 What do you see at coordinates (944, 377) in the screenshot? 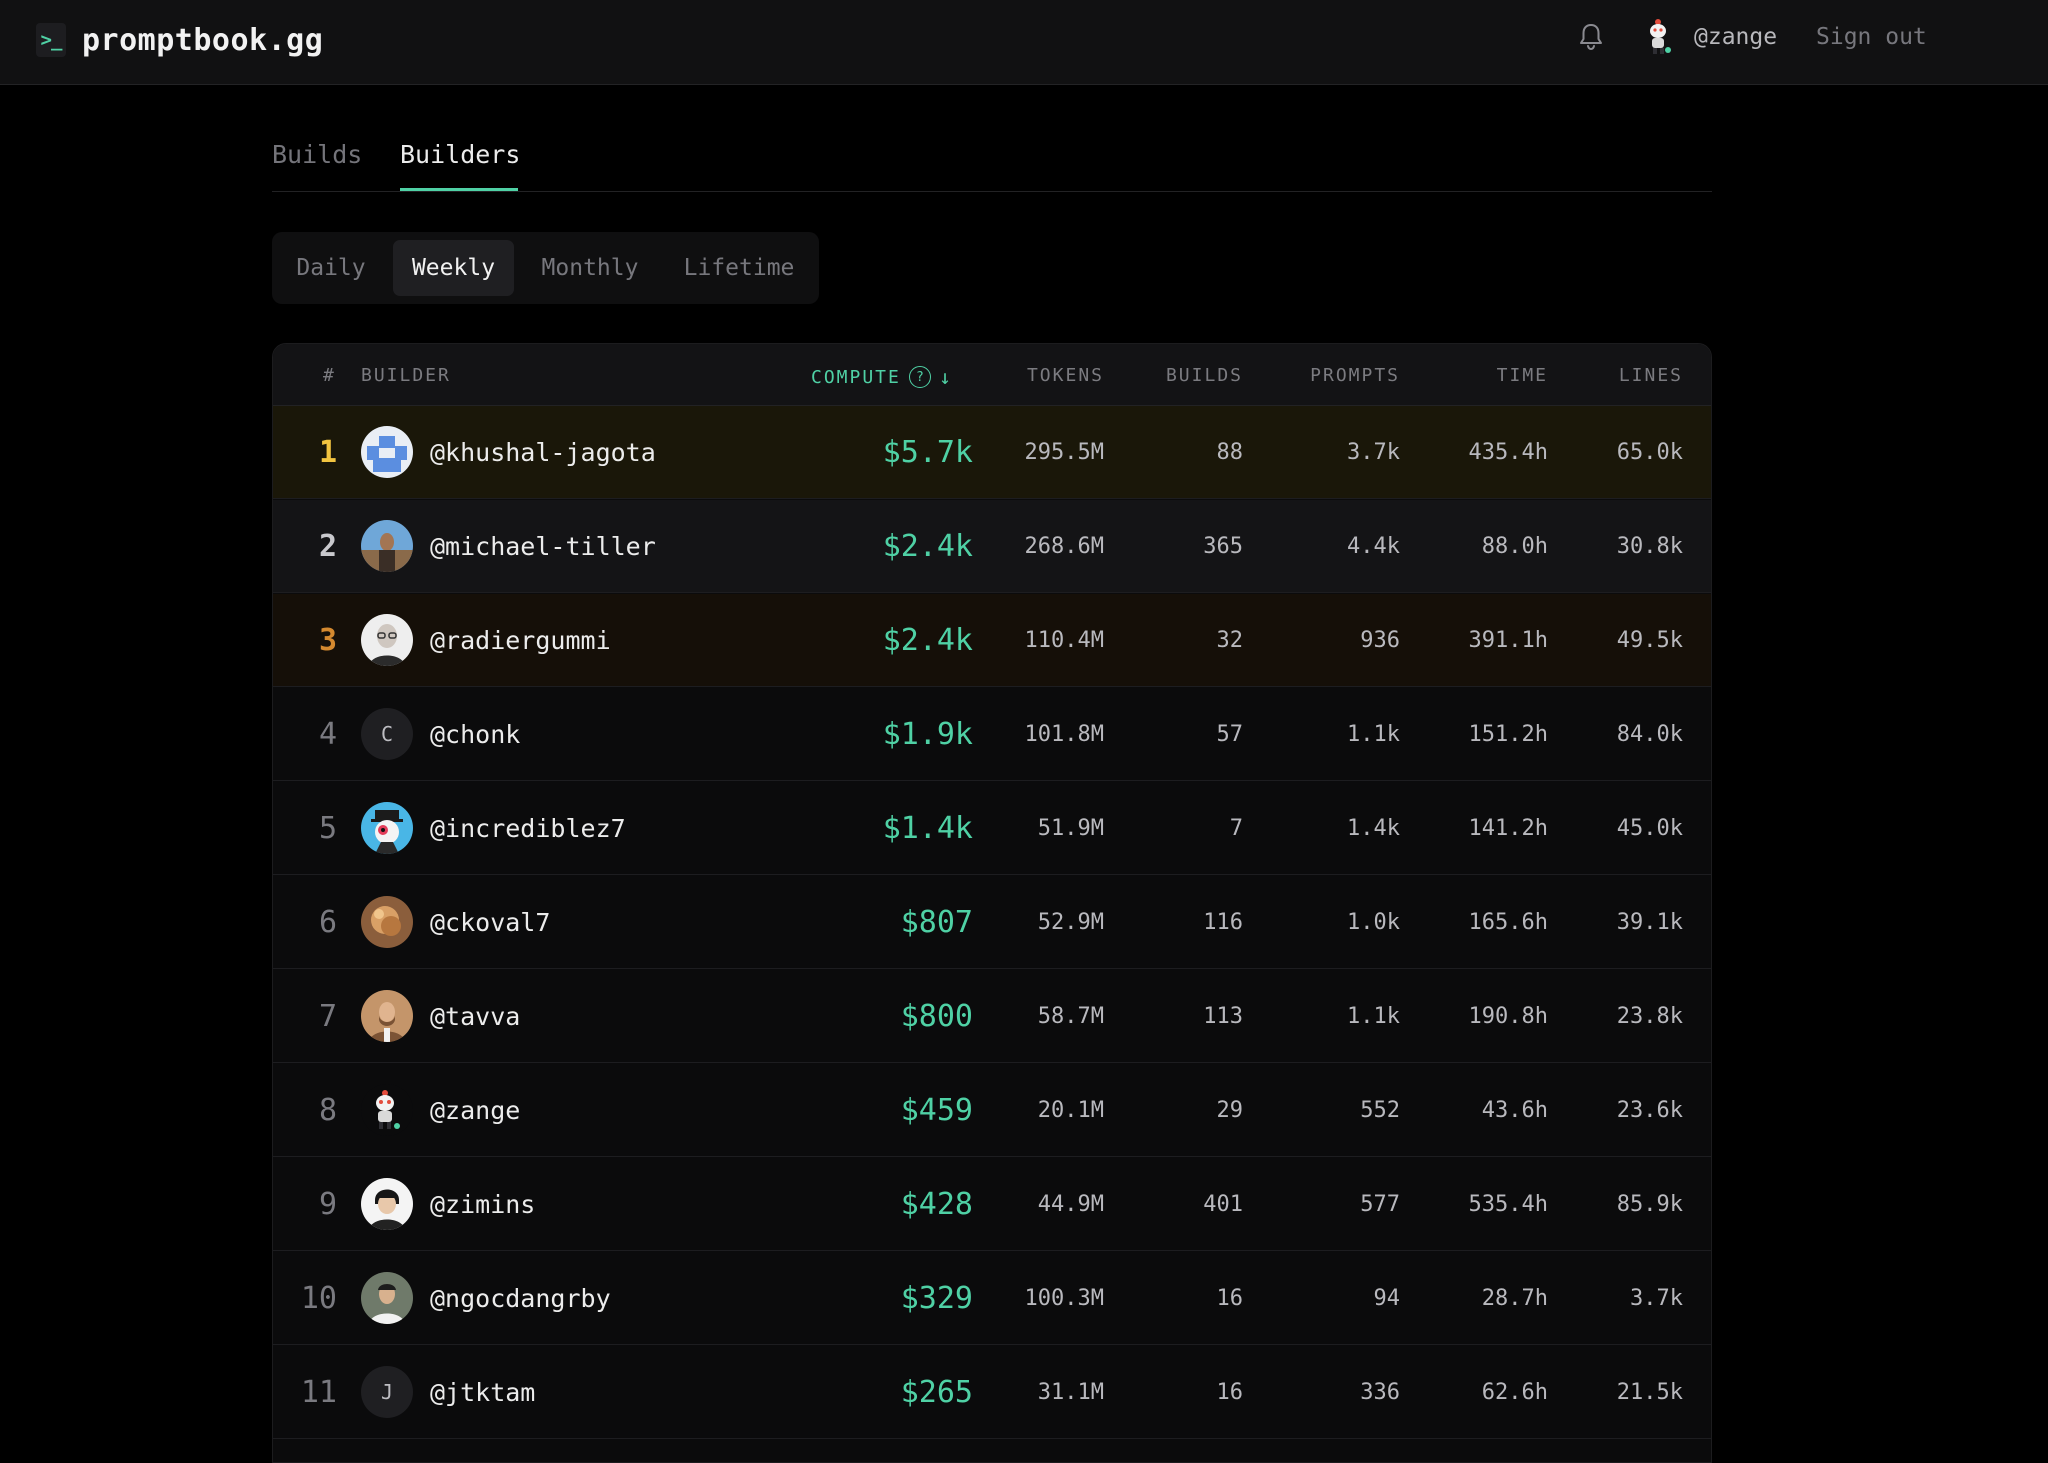
I see `sort-desc-icon: ↓` at bounding box center [944, 377].